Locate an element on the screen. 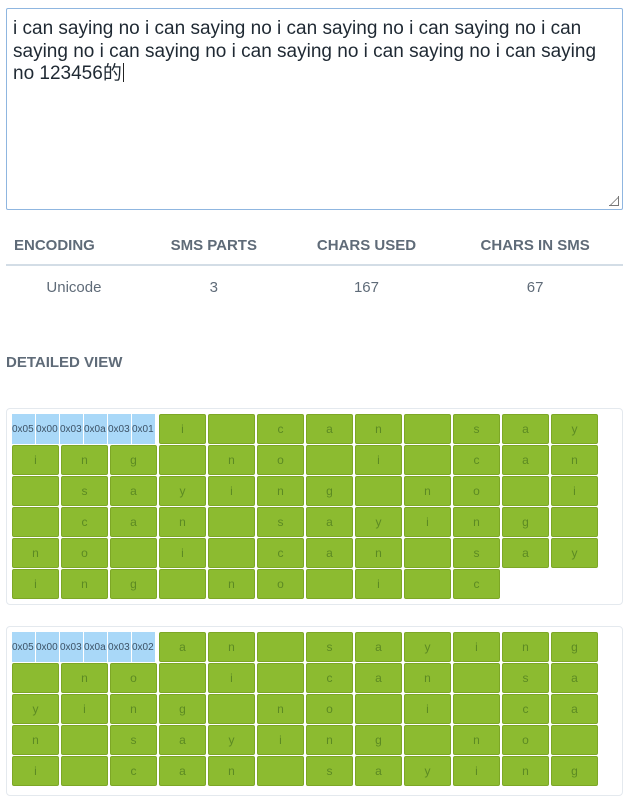 The image size is (628, 796). detailed-view-title: DETAILED VIEW is located at coordinates (64, 362).